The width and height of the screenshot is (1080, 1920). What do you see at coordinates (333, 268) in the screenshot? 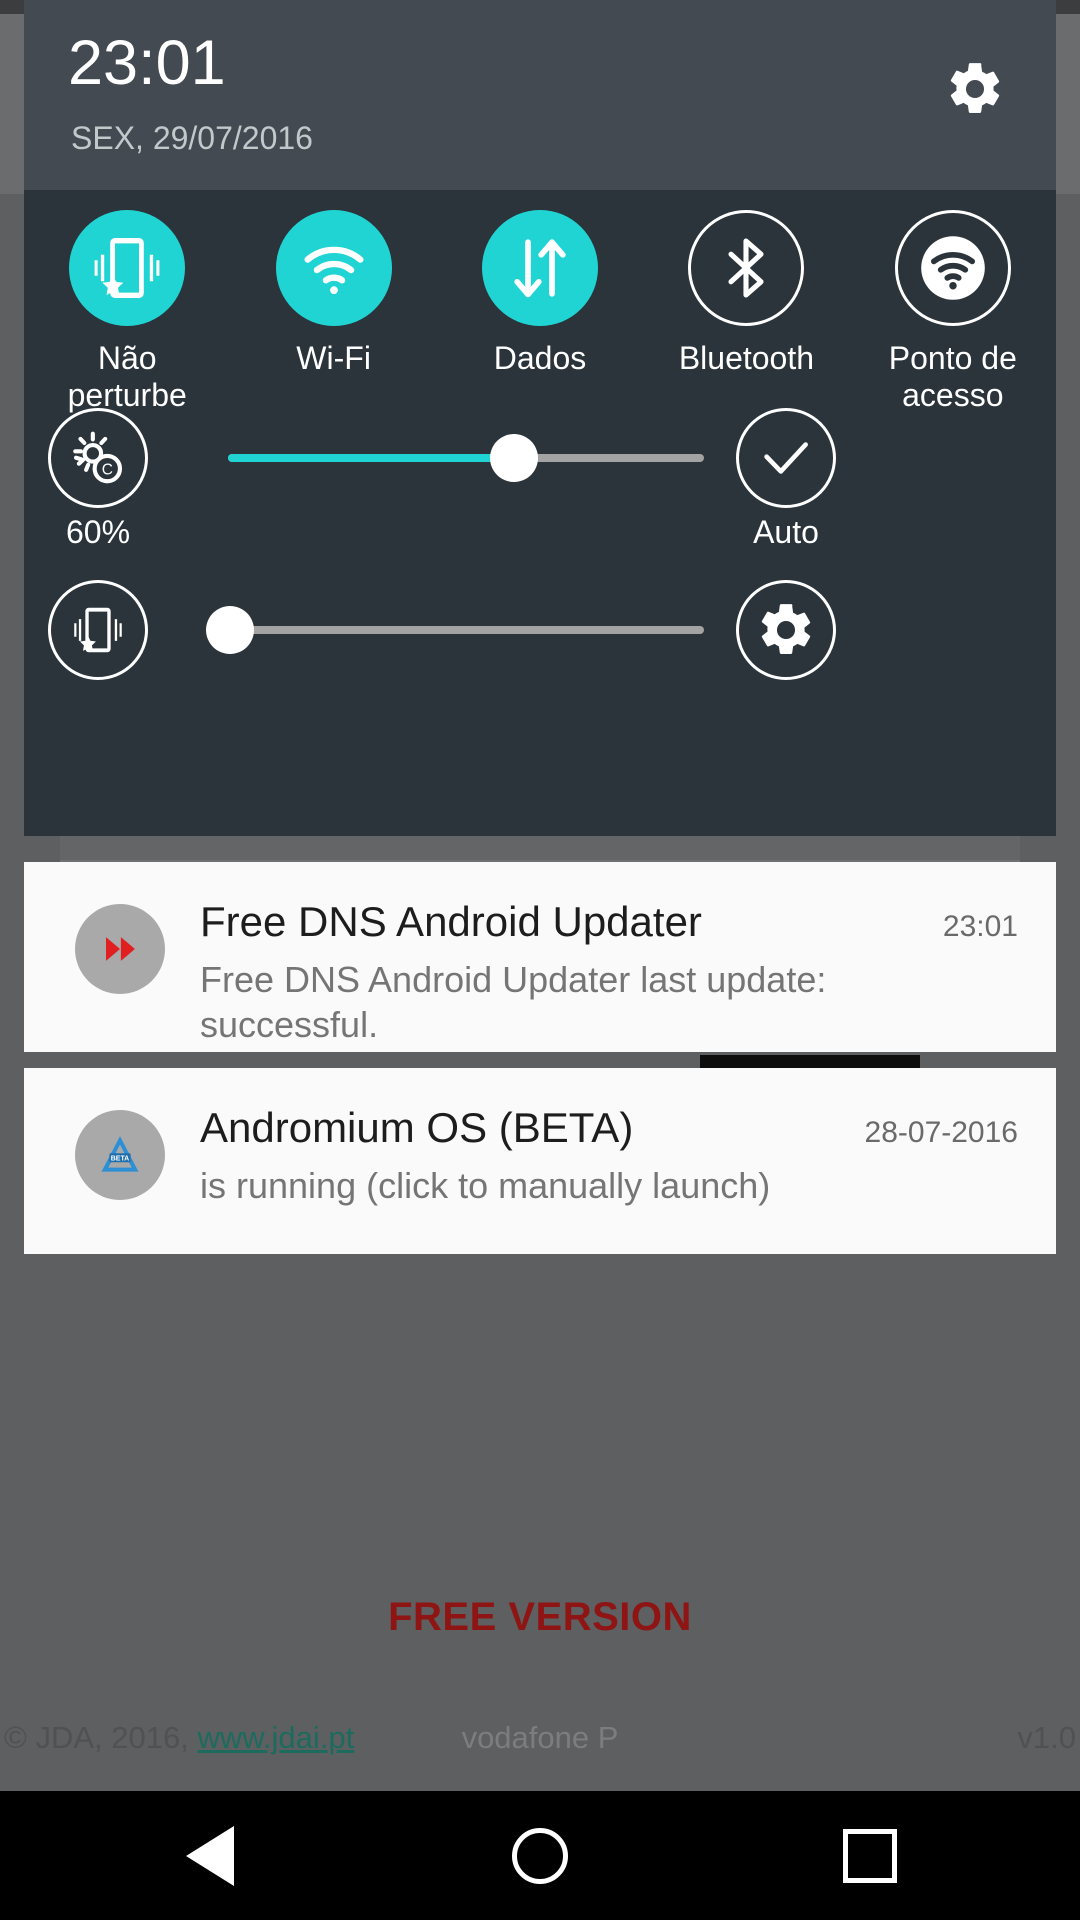
I see `wifi-icon` at bounding box center [333, 268].